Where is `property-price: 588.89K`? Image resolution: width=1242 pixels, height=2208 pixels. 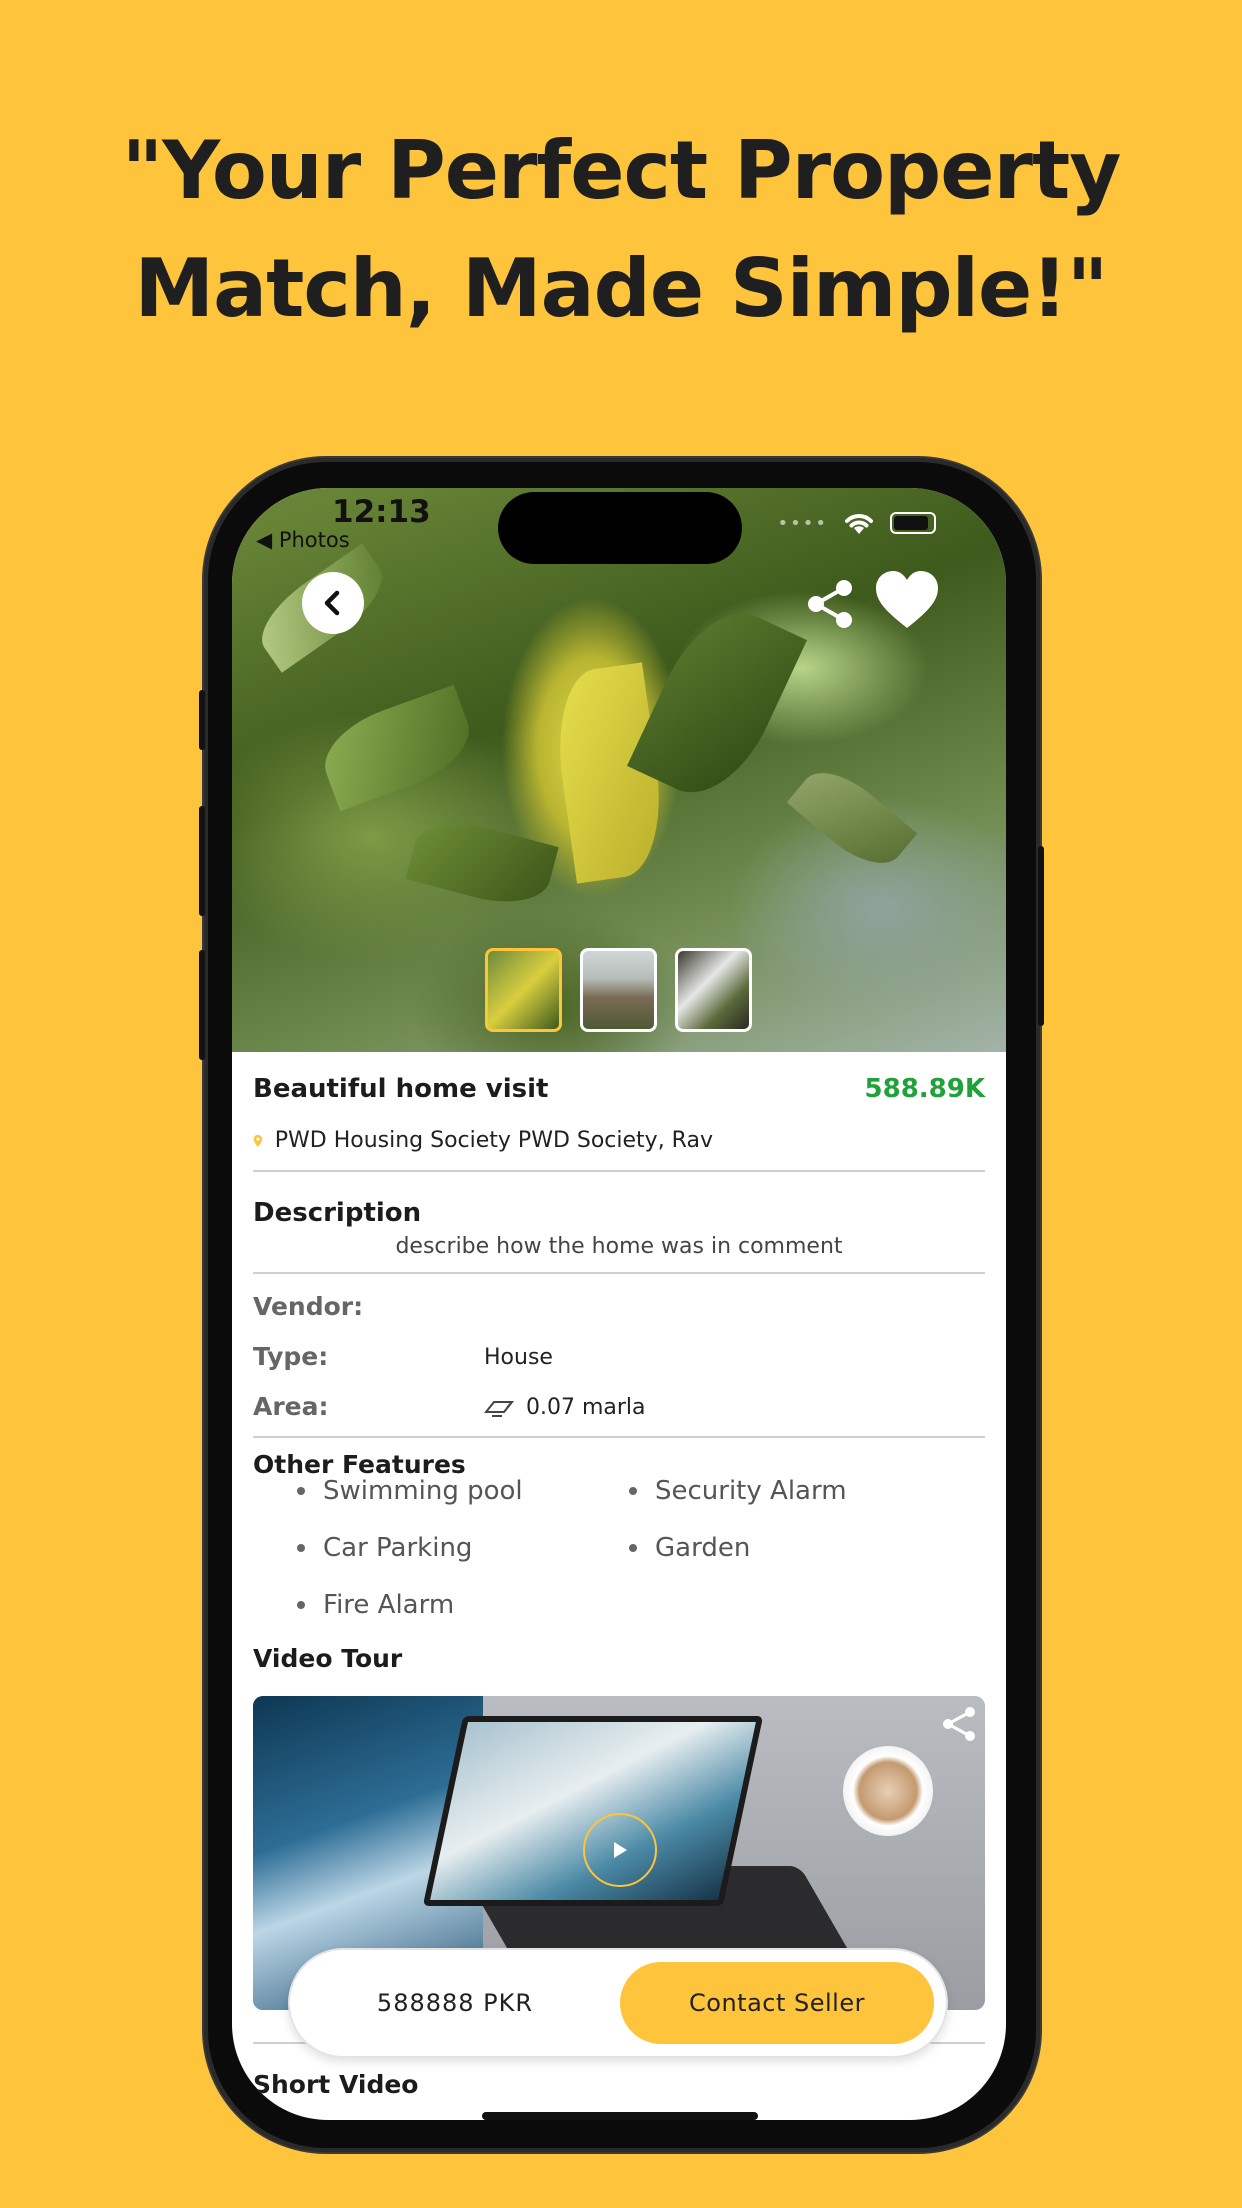 property-price: 588.89K is located at coordinates (924, 1089).